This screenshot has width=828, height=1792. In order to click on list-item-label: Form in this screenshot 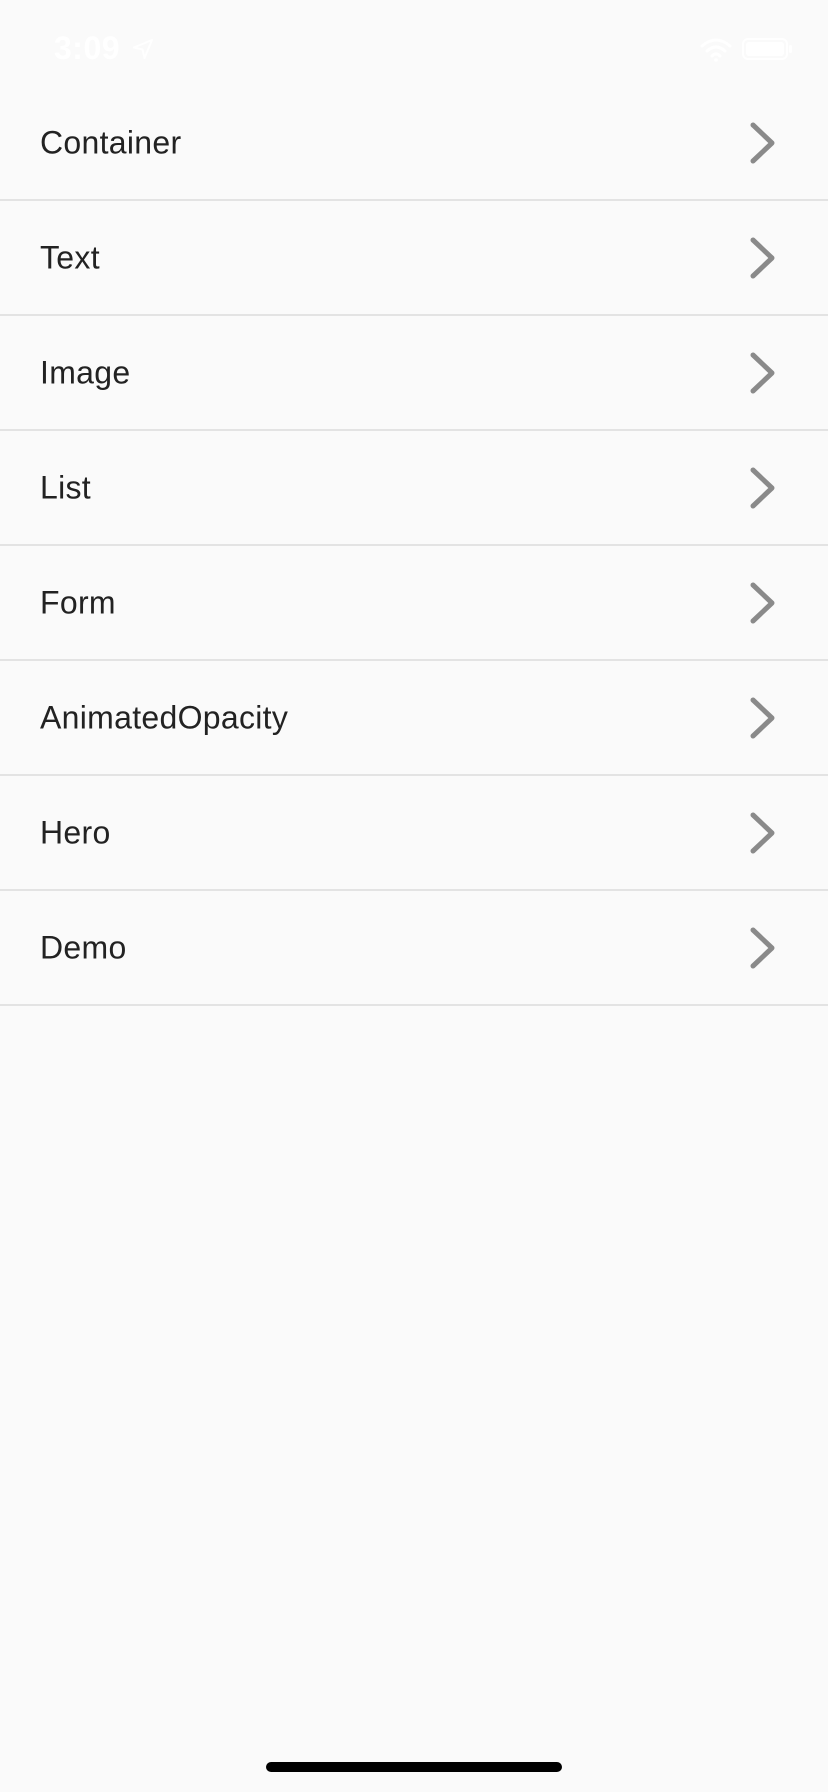, I will do `click(78, 602)`.